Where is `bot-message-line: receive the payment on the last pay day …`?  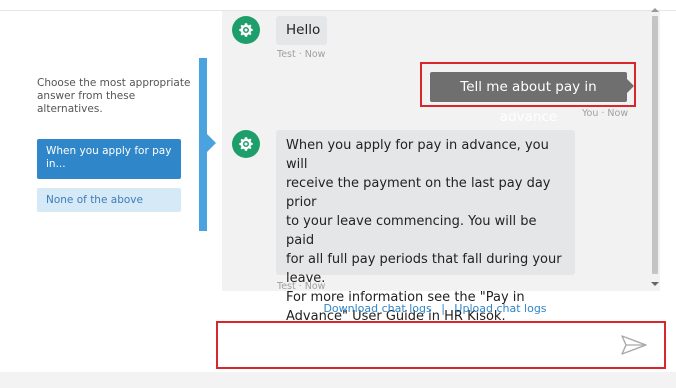
bot-message-line: receive the payment on the last pay day … is located at coordinates (418, 193).